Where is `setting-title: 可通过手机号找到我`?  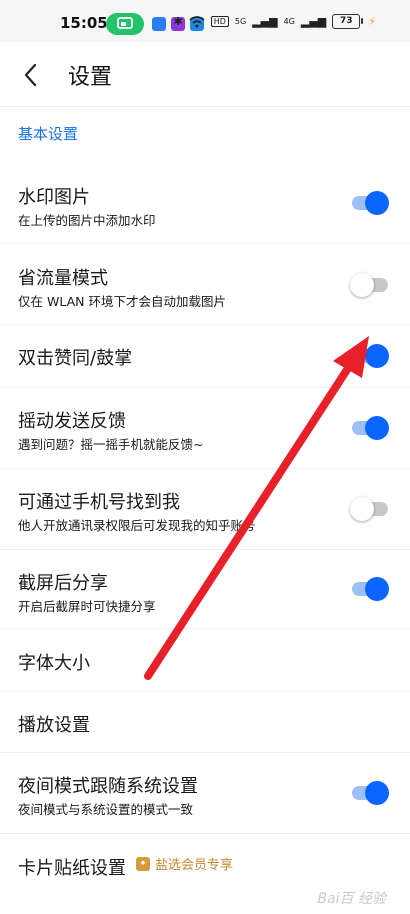
setting-title: 可通过手机号找到我 is located at coordinates (99, 502).